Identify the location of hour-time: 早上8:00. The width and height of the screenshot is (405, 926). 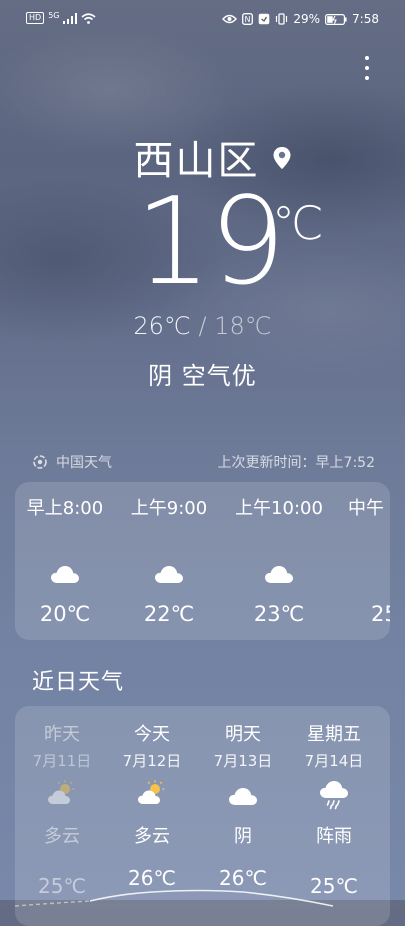
(65, 508).